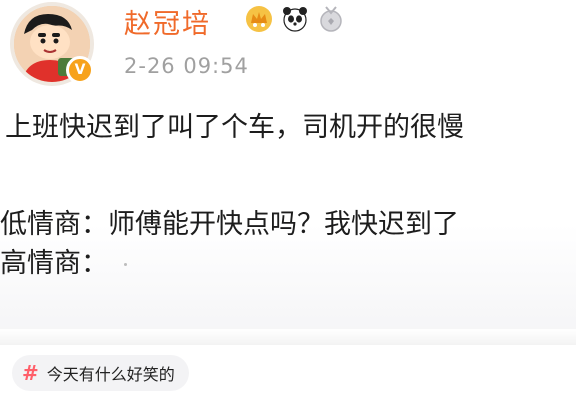 Image resolution: width=576 pixels, height=416 pixels. What do you see at coordinates (234, 127) in the screenshot?
I see `content-line-1: 上班快迟到了叫了个车，司机开的很慢` at bounding box center [234, 127].